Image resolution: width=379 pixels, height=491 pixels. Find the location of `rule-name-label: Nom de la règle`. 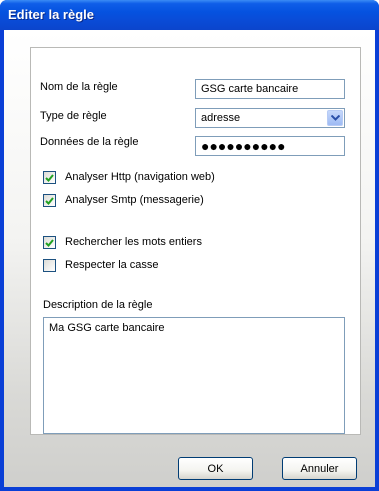

rule-name-label: Nom de la règle is located at coordinates (79, 87).